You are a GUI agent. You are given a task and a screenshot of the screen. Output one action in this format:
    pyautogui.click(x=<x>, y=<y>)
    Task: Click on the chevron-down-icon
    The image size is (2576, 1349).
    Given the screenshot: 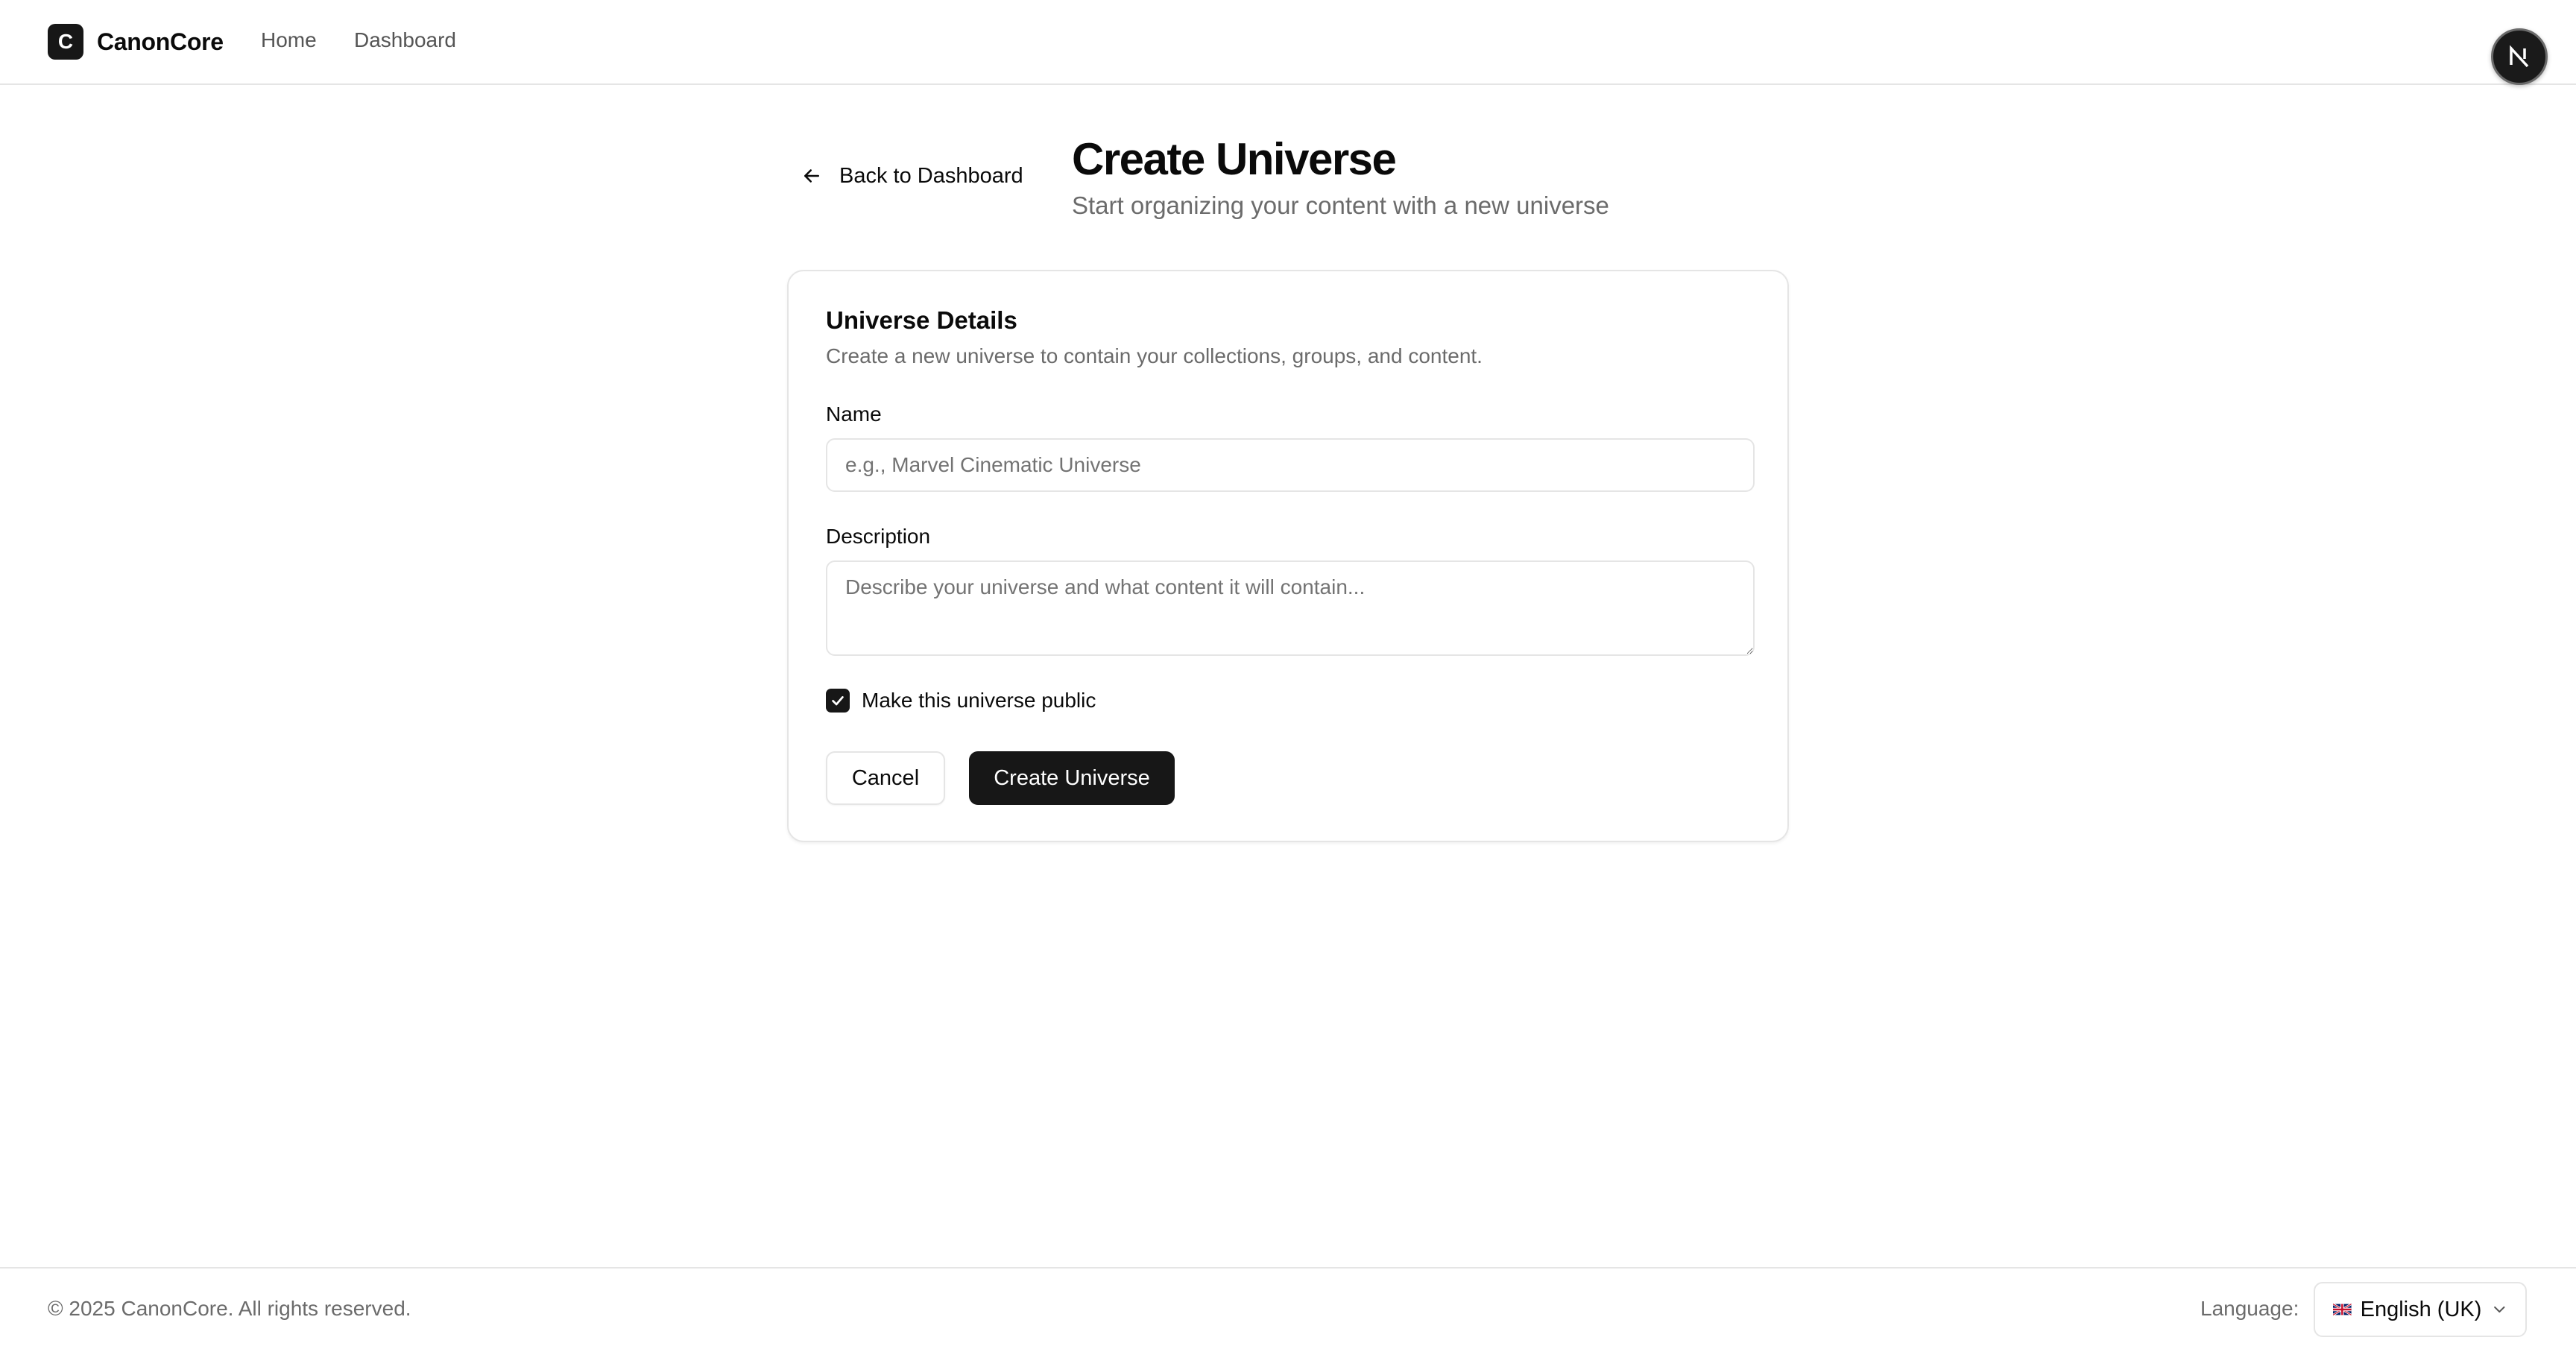 What is the action you would take?
    pyautogui.click(x=2499, y=1309)
    